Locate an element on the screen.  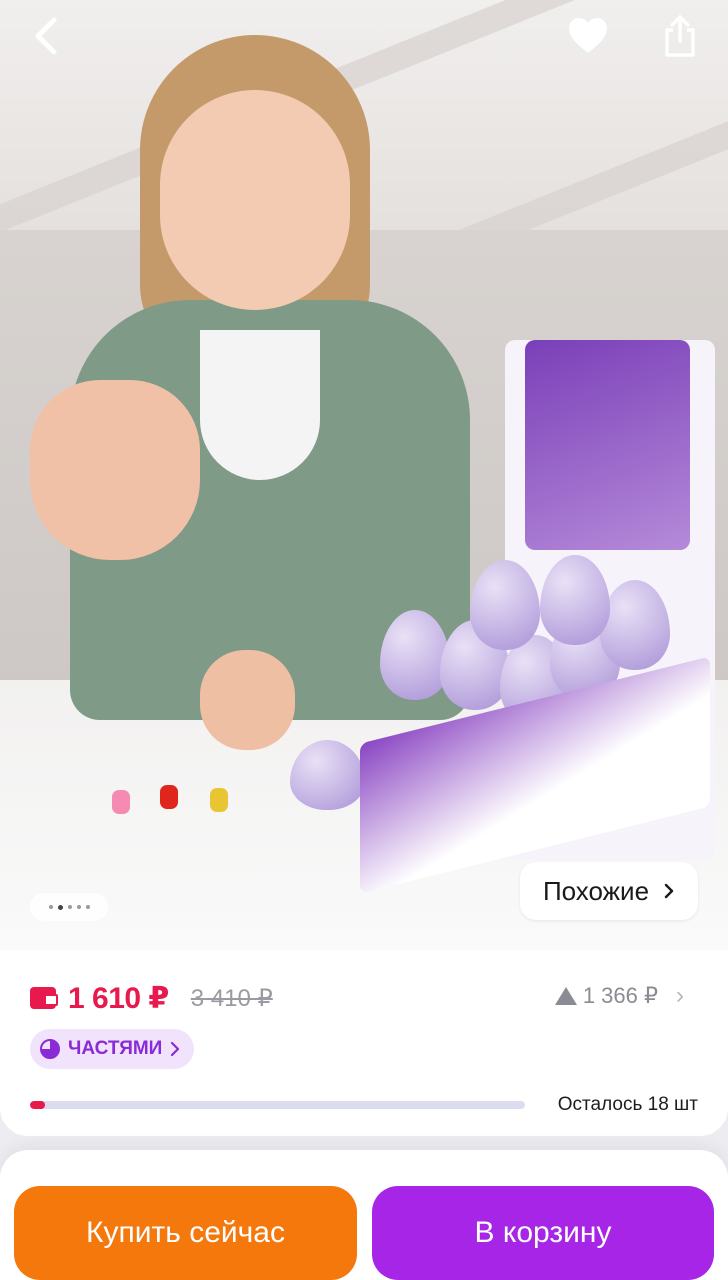
chevron-right-icon: › is located at coordinates (680, 995).